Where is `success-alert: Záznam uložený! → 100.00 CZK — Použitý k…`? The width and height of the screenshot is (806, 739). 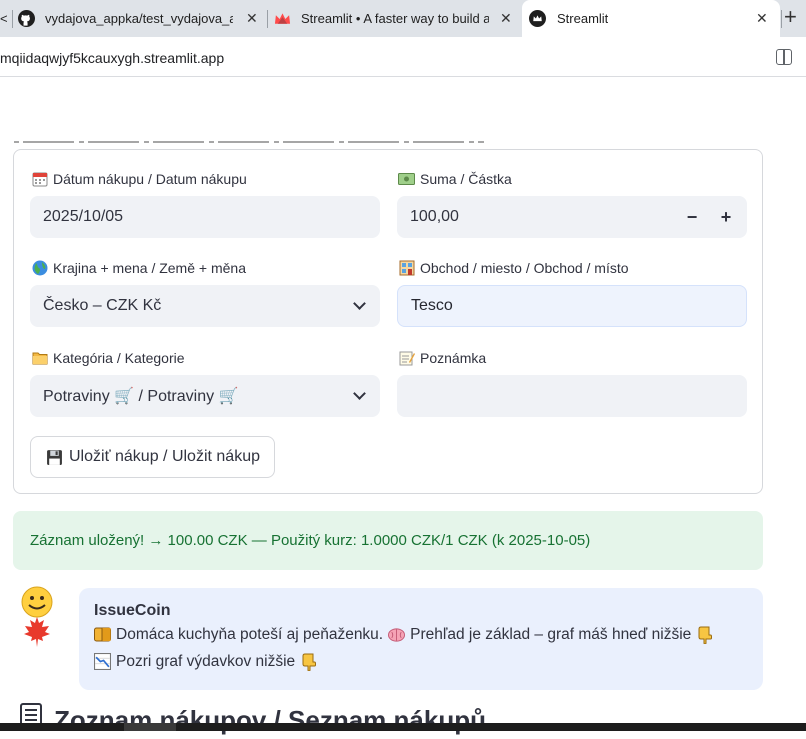 success-alert: Záznam uložený! → 100.00 CZK — Použitý k… is located at coordinates (388, 540).